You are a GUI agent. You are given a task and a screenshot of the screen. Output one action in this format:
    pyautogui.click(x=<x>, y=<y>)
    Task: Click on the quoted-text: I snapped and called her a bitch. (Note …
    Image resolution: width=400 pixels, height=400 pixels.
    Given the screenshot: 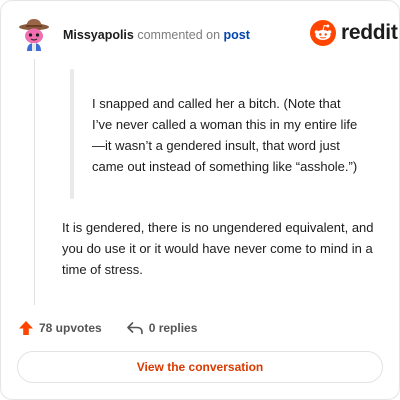 What is the action you would take?
    pyautogui.click(x=225, y=135)
    